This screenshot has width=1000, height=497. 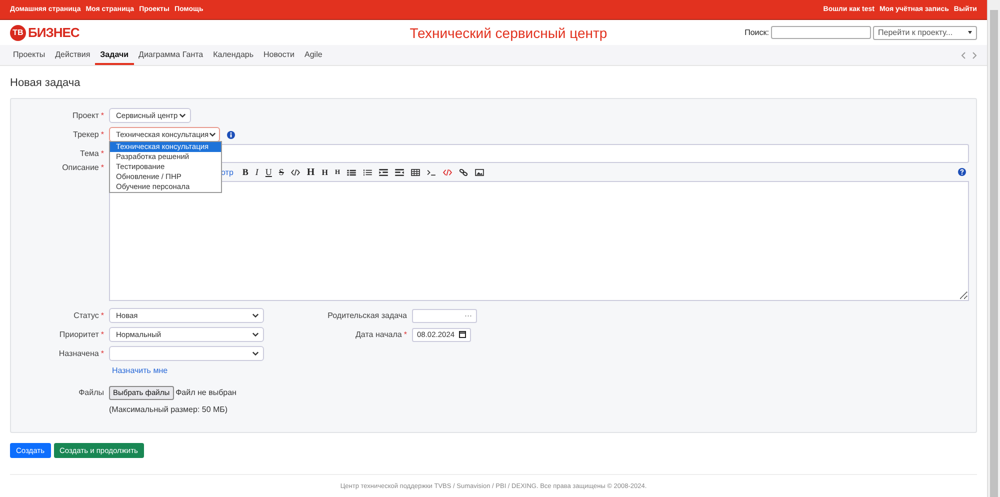 I want to click on field-label: Назначена *, so click(x=81, y=353).